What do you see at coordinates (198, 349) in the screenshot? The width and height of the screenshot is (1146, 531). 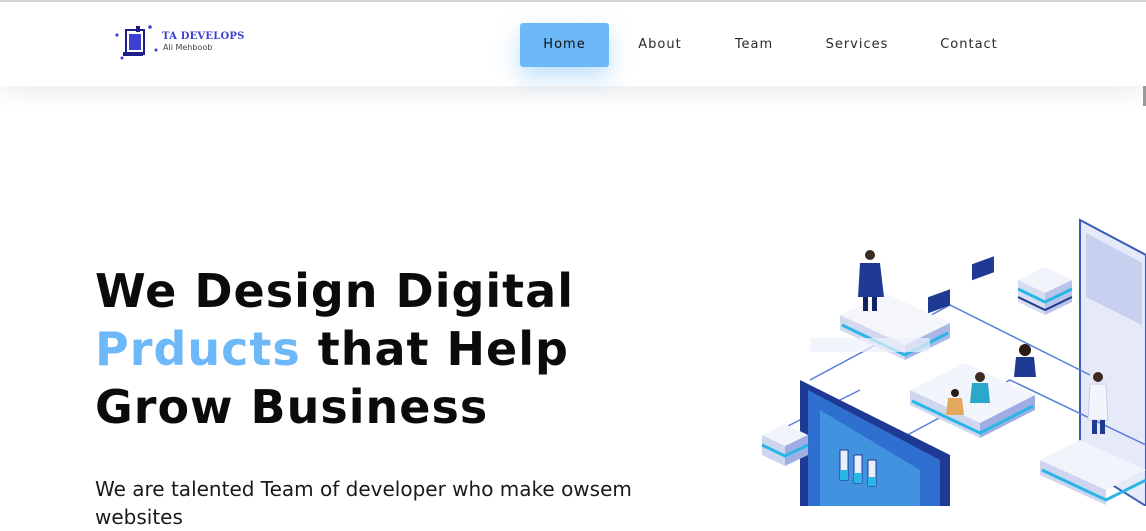 I see `hero-accent-word: Prducts` at bounding box center [198, 349].